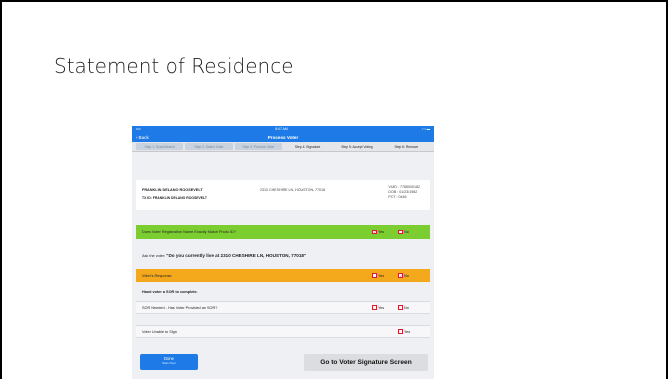  Describe the element at coordinates (283, 275) in the screenshot. I see `voter-response-row: Voter's Response Yes No` at that location.